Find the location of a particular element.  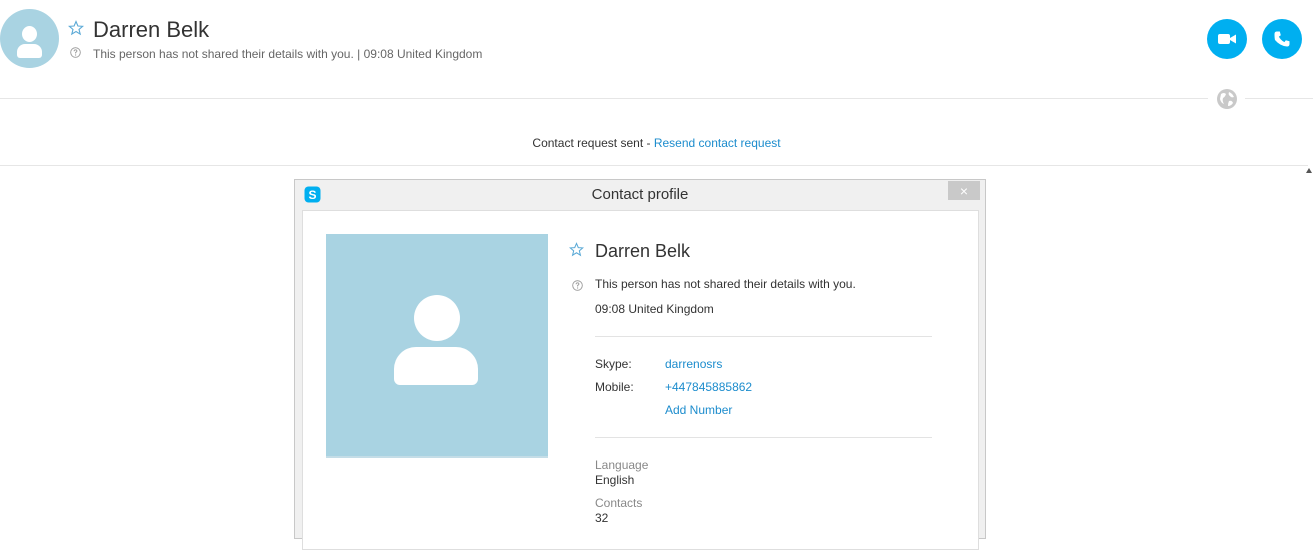

resend-contact-request-link: Resend contact request is located at coordinates (717, 143).